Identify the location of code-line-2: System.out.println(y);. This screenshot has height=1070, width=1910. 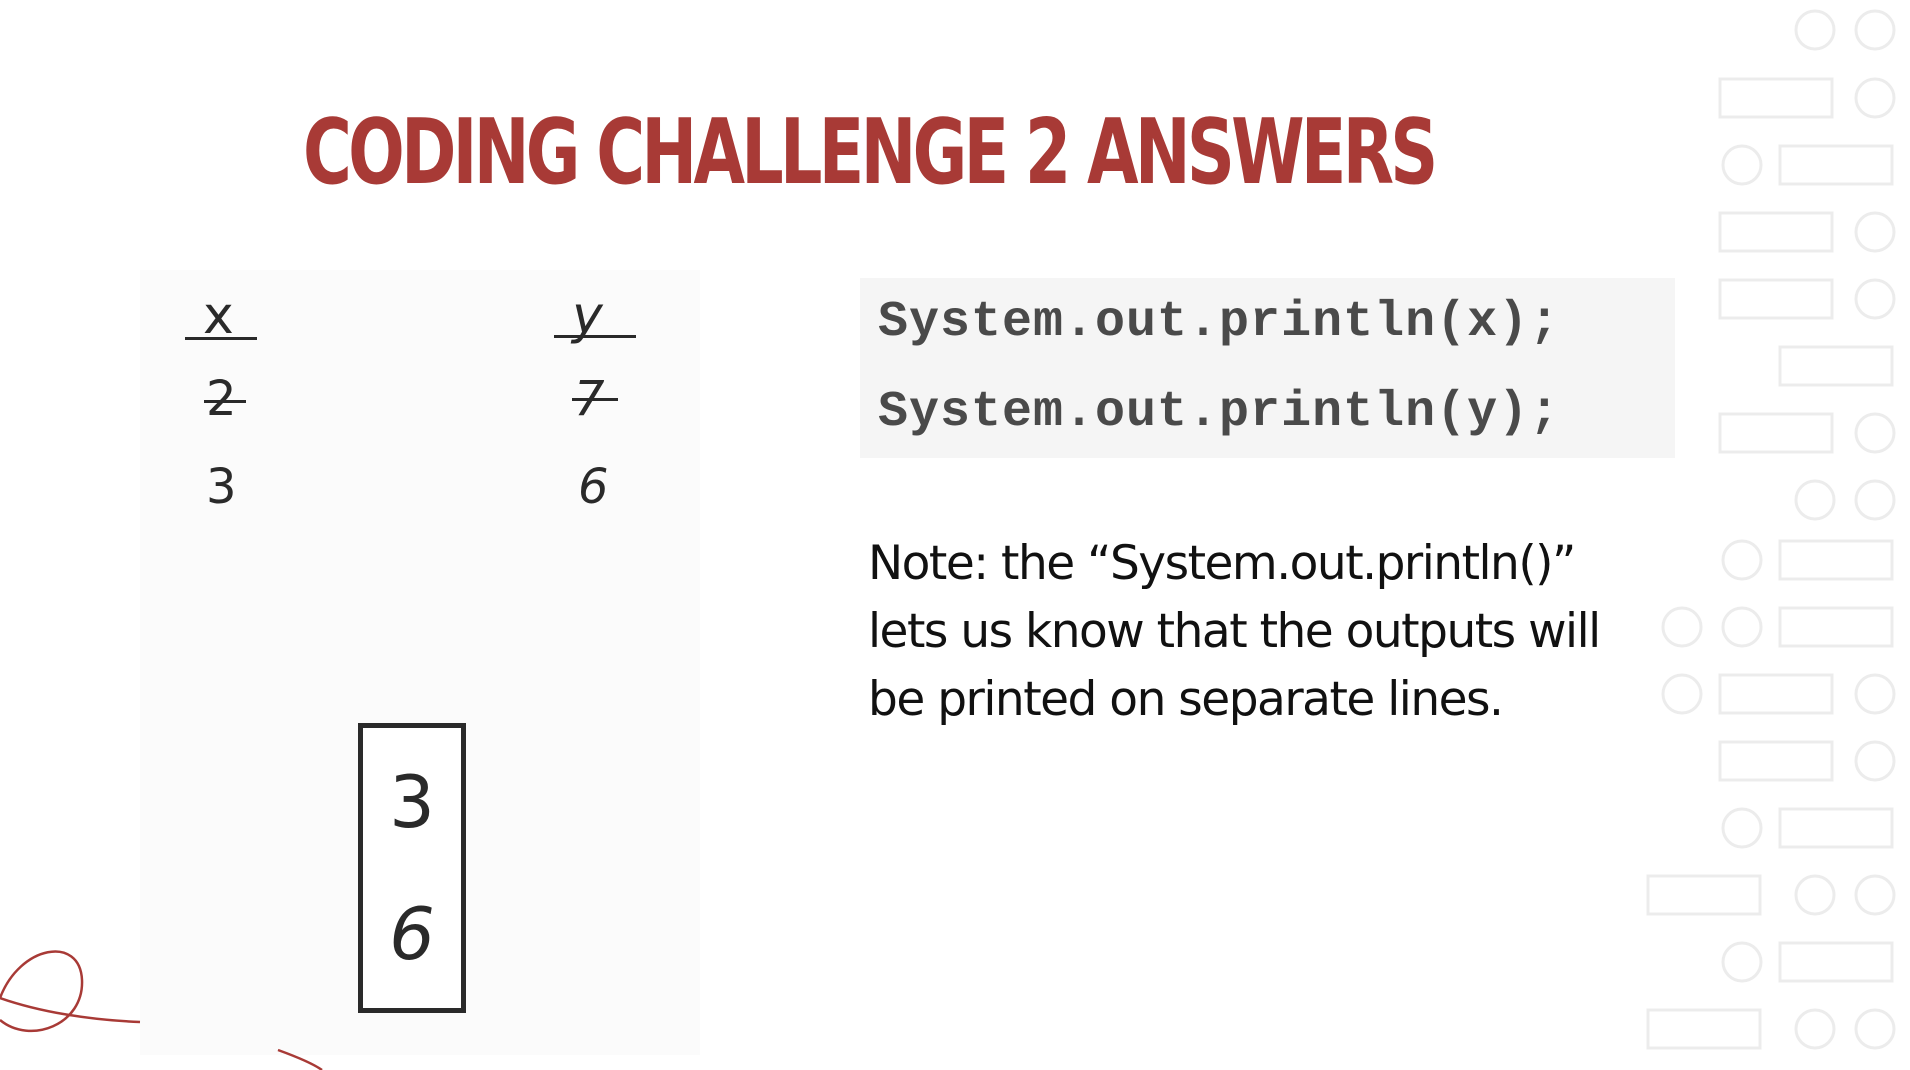
(1219, 412).